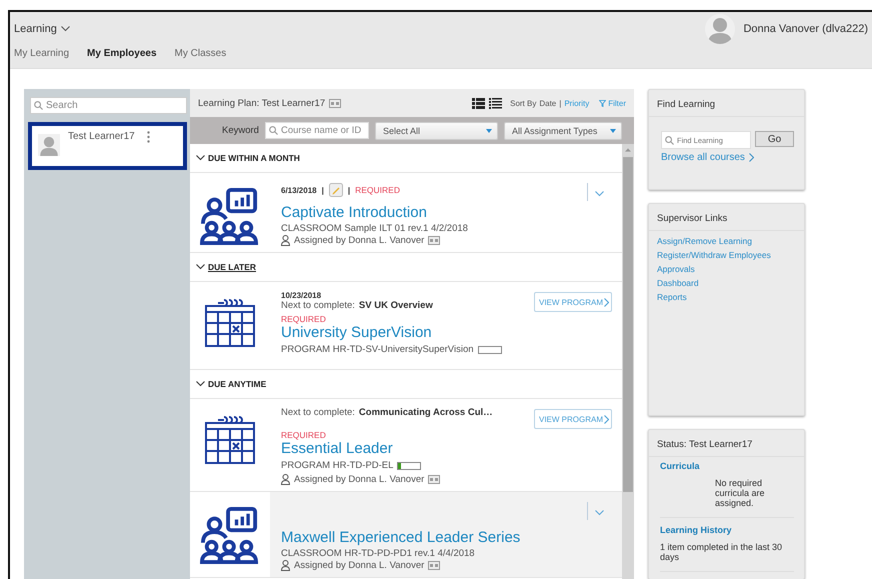  Describe the element at coordinates (726, 269) in the screenshot. I see `supervisor-link: Approvals` at that location.